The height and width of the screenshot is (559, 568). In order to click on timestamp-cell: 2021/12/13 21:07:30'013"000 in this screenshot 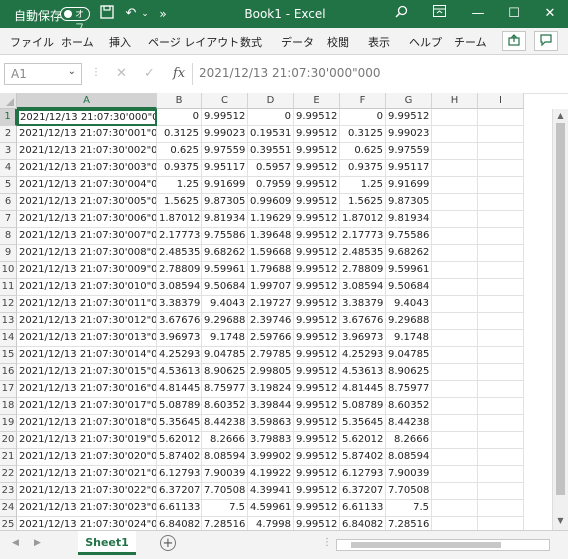, I will do `click(87, 338)`.